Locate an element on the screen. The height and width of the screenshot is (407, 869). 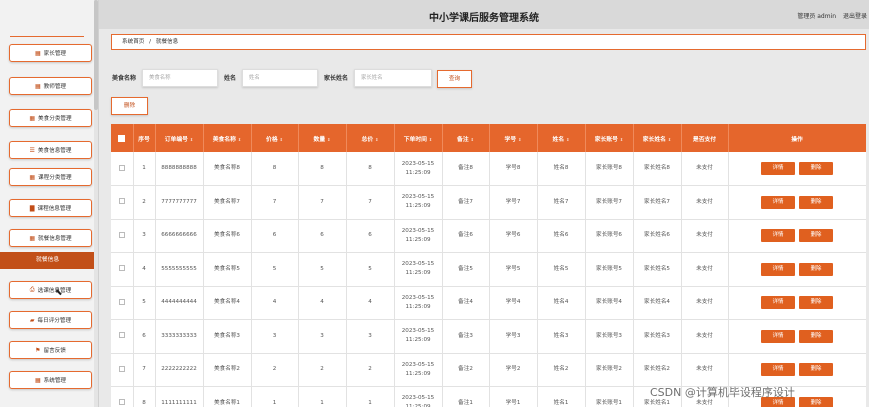
parent-name-input: 家长姓名 is located at coordinates (393, 78).